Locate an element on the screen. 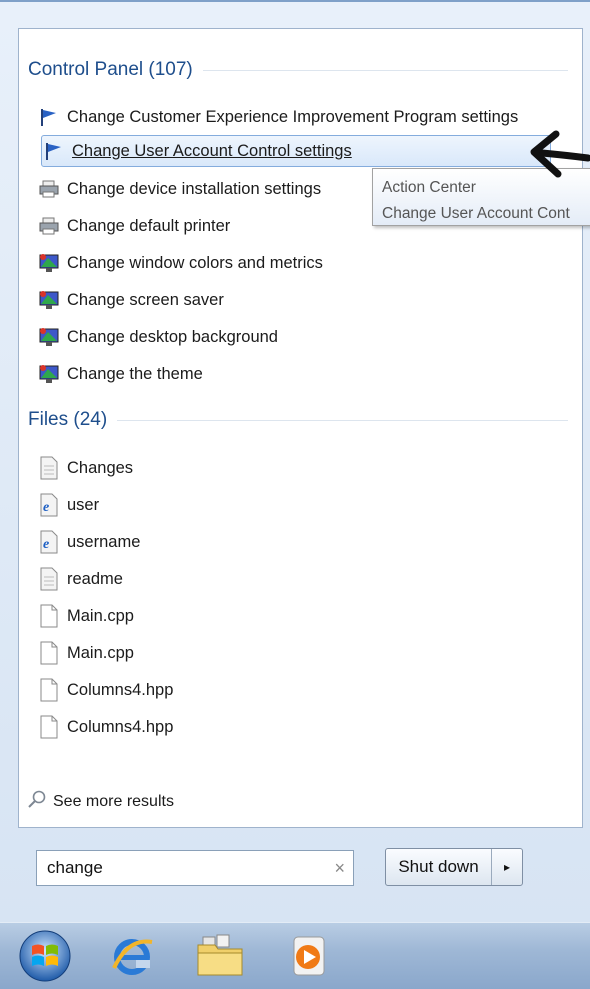 The height and width of the screenshot is (989, 590). control-panel-group-header: Control Panel (107) is located at coordinates (298, 70).